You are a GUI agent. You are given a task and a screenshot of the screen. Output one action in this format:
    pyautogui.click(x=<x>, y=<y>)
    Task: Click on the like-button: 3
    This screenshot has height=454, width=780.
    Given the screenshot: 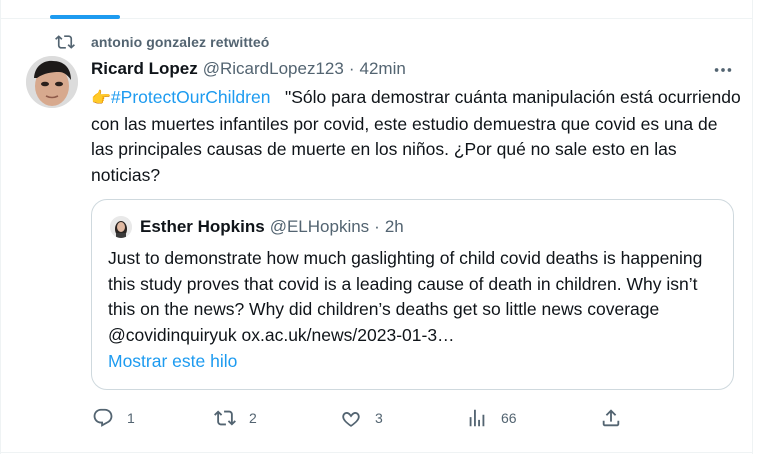 What is the action you would take?
    pyautogui.click(x=361, y=418)
    